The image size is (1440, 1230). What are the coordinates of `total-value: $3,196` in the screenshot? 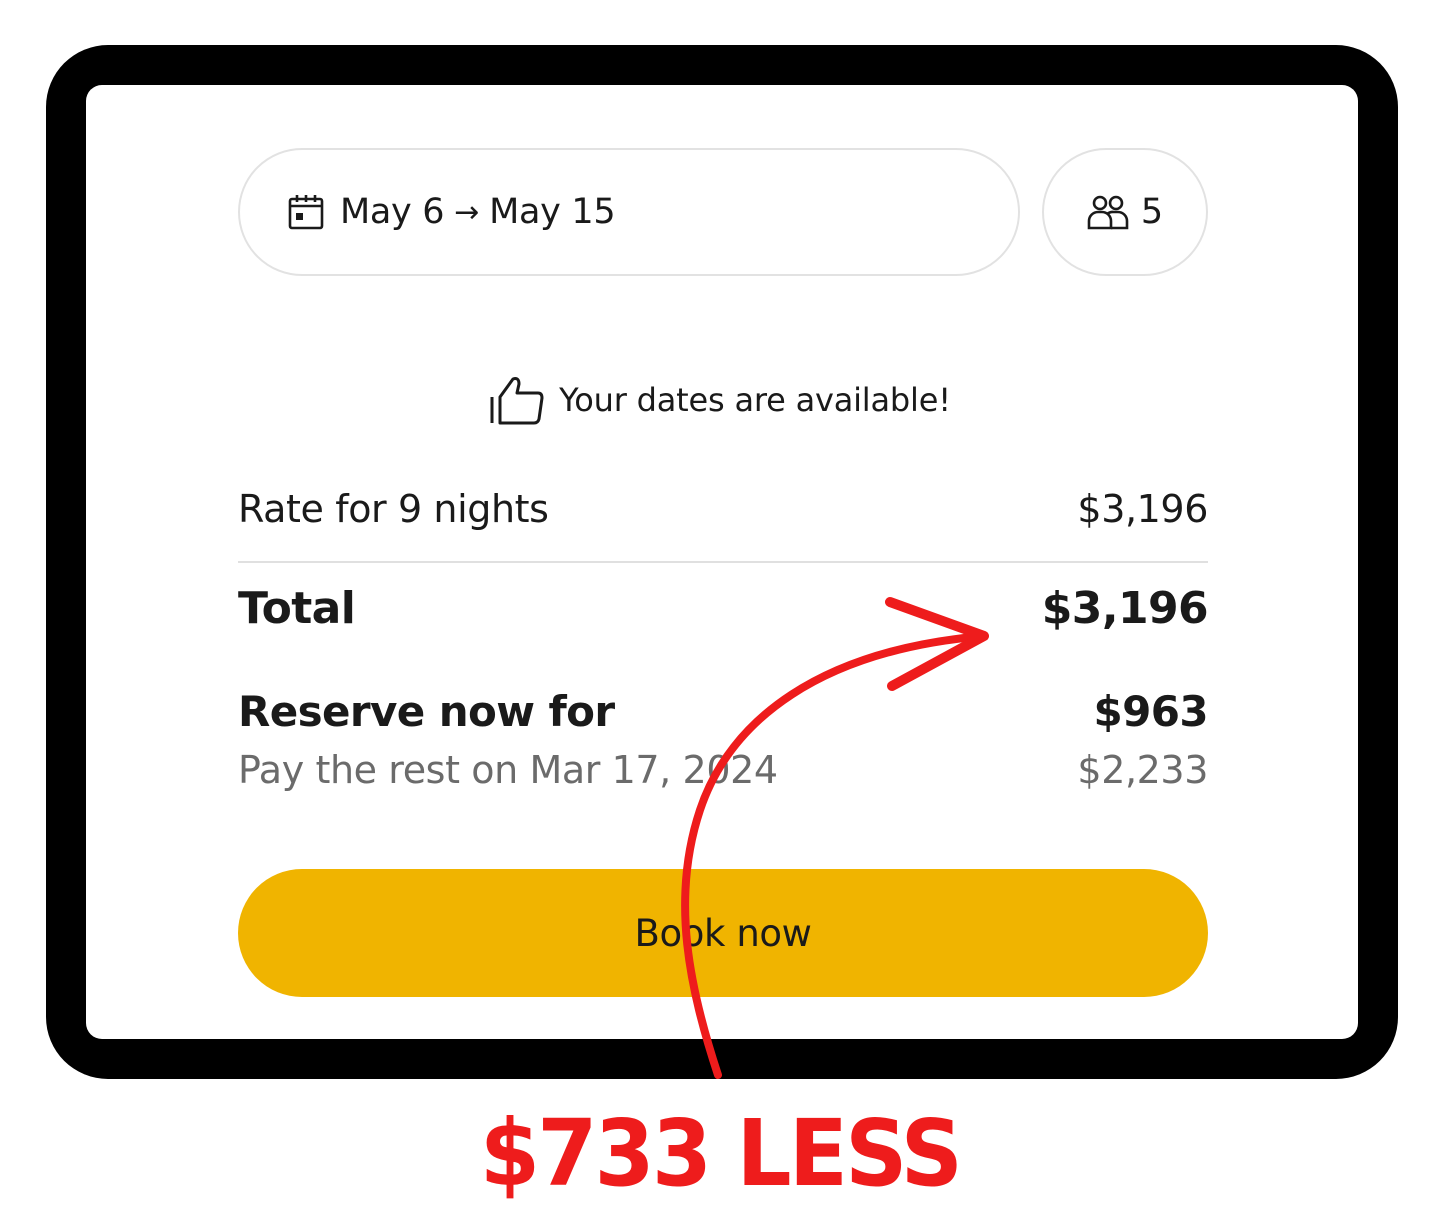 It's located at (1125, 608).